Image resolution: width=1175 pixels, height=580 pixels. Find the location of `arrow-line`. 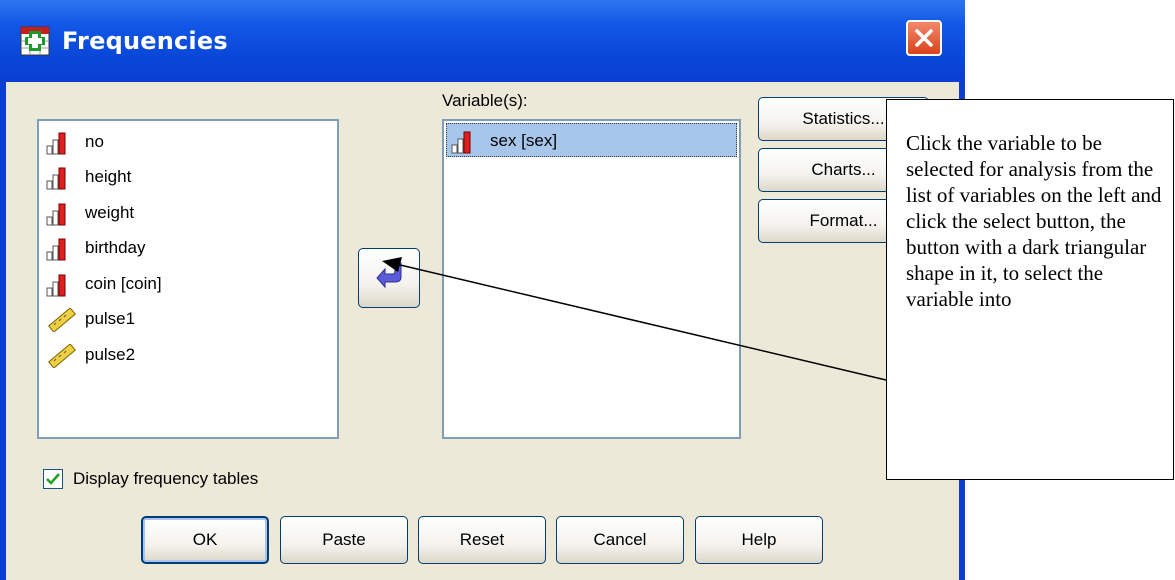

arrow-line is located at coordinates (641, 322).